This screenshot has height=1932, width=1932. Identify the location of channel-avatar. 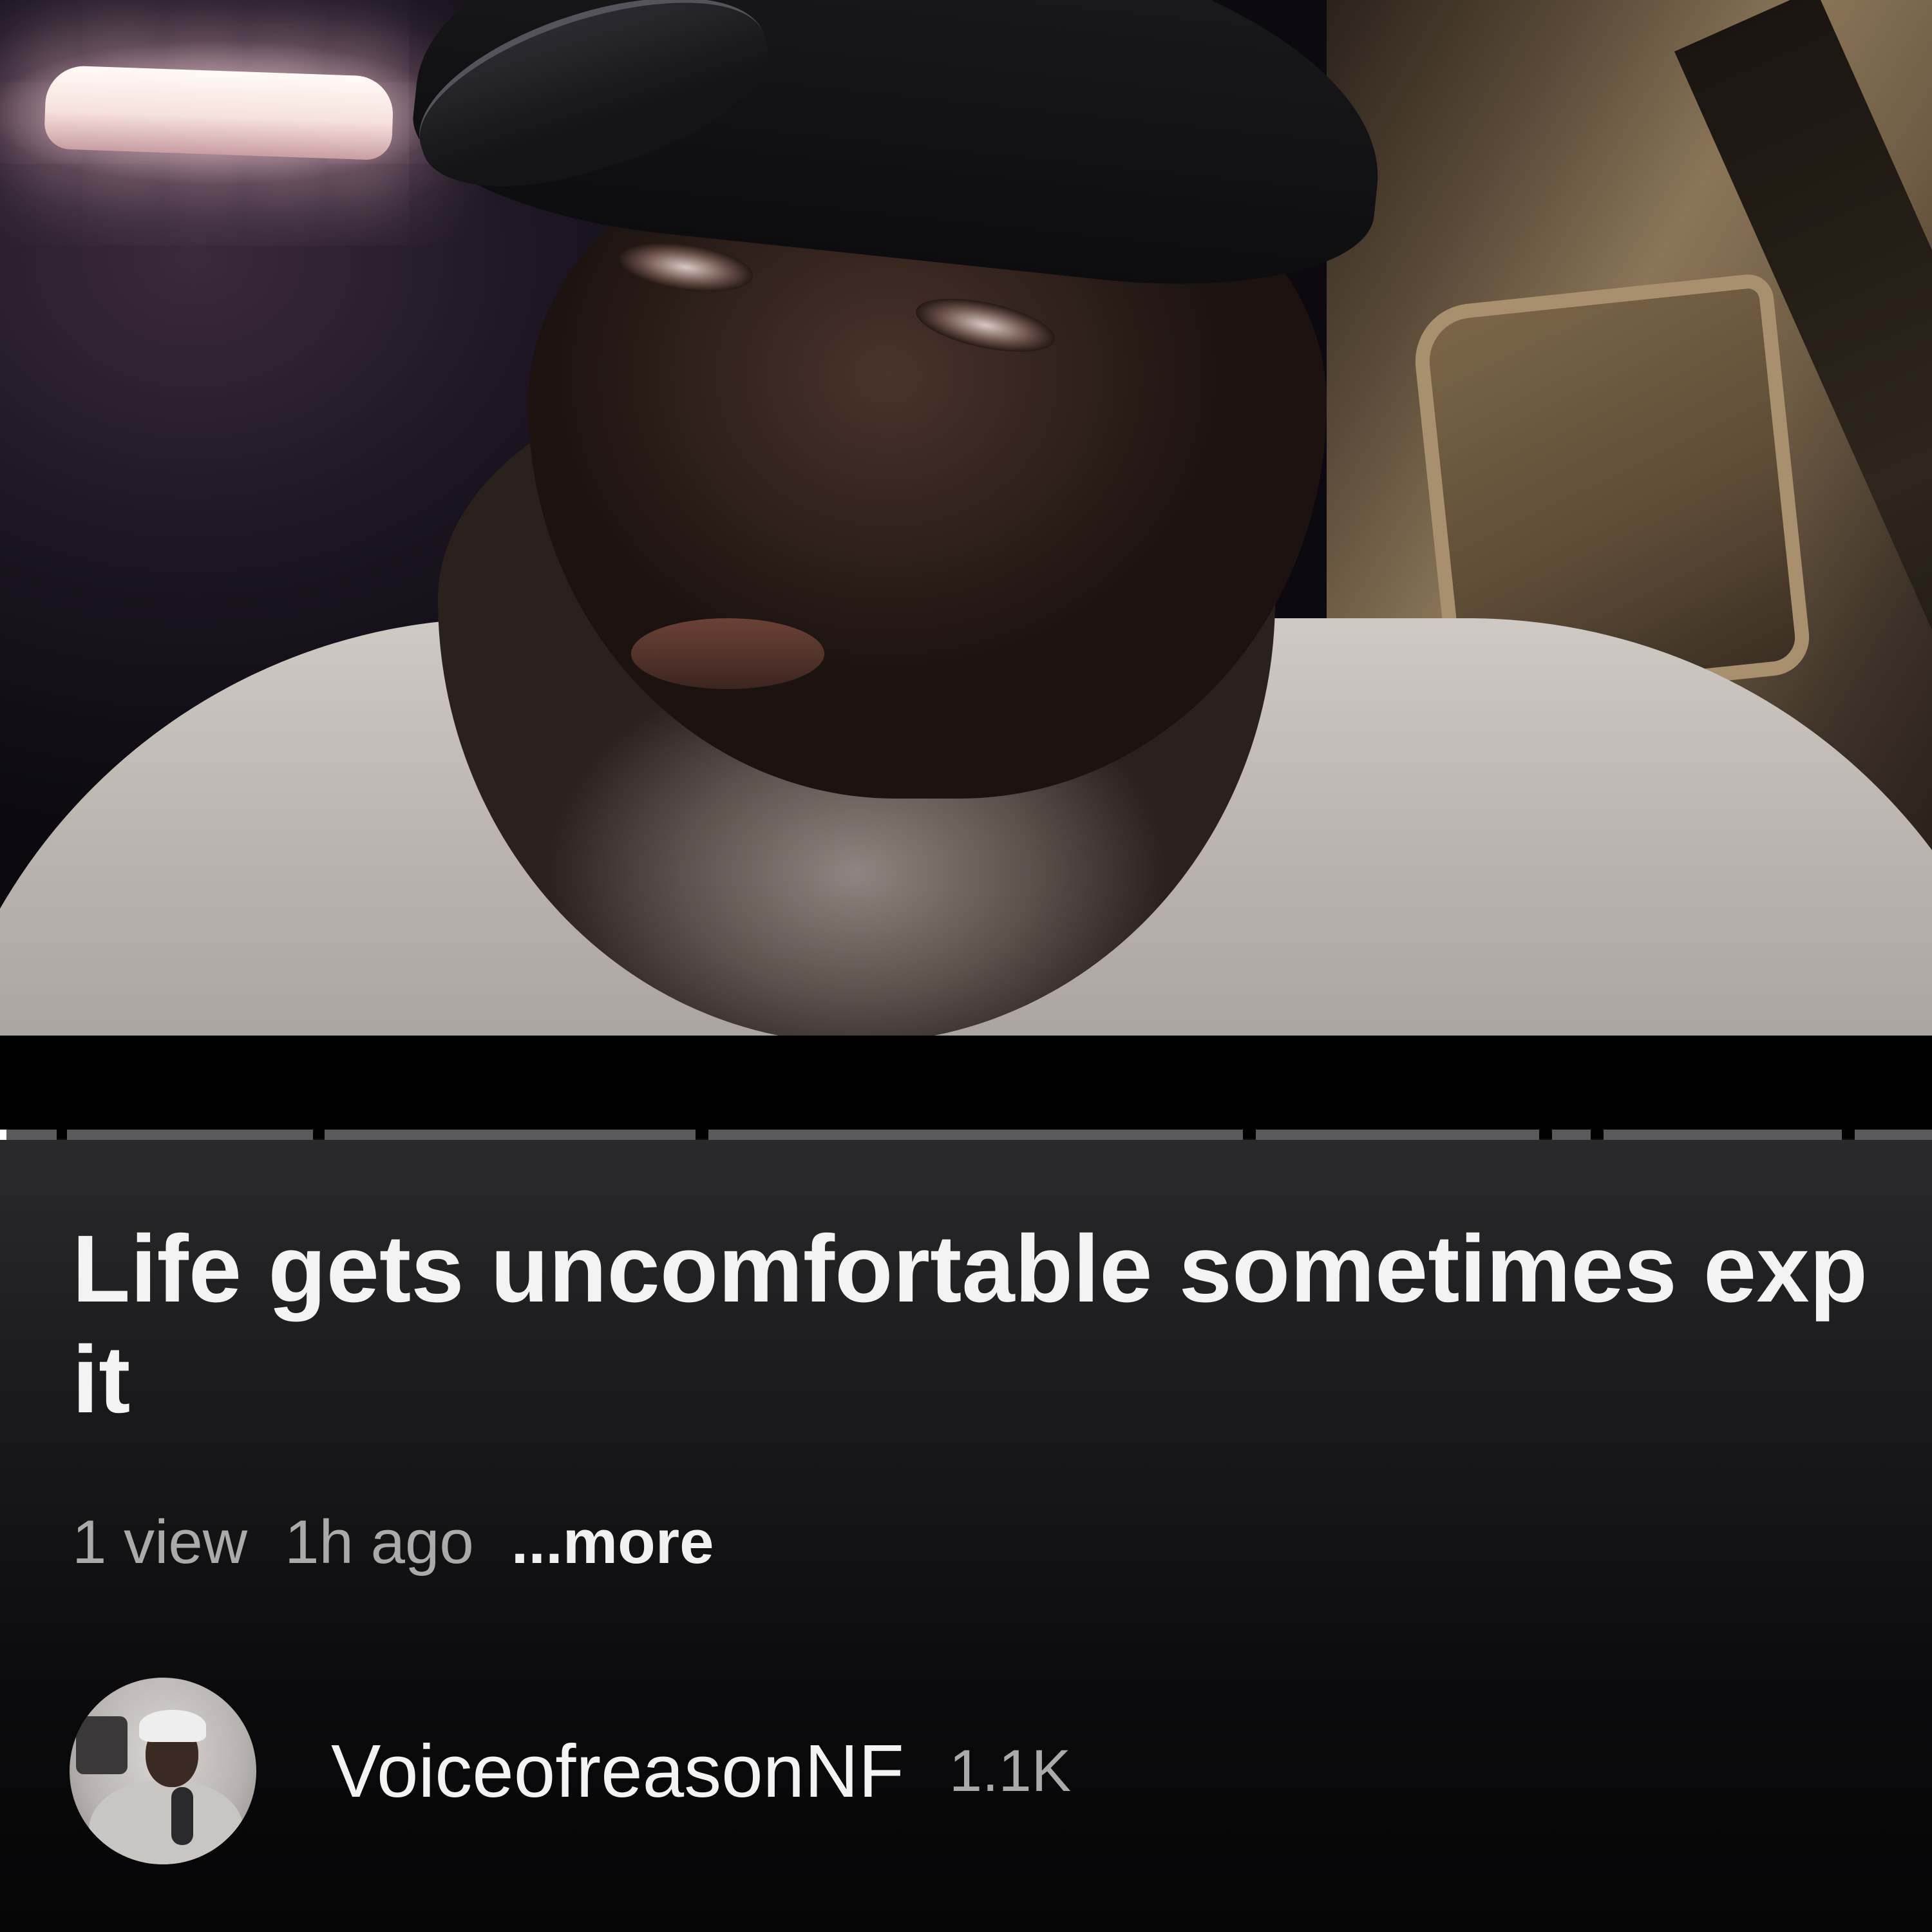
(163, 1771).